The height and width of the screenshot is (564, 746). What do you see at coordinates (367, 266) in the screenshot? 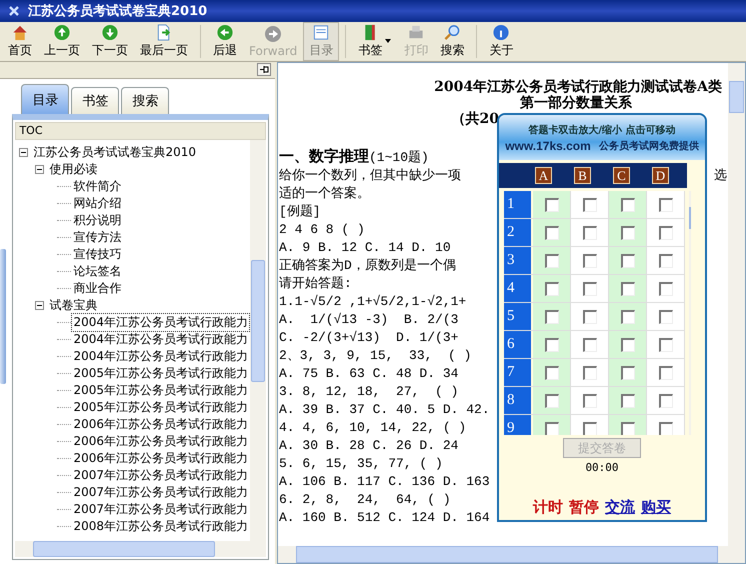
I see `document-text: 正确答案为D，原数列是一个偶` at bounding box center [367, 266].